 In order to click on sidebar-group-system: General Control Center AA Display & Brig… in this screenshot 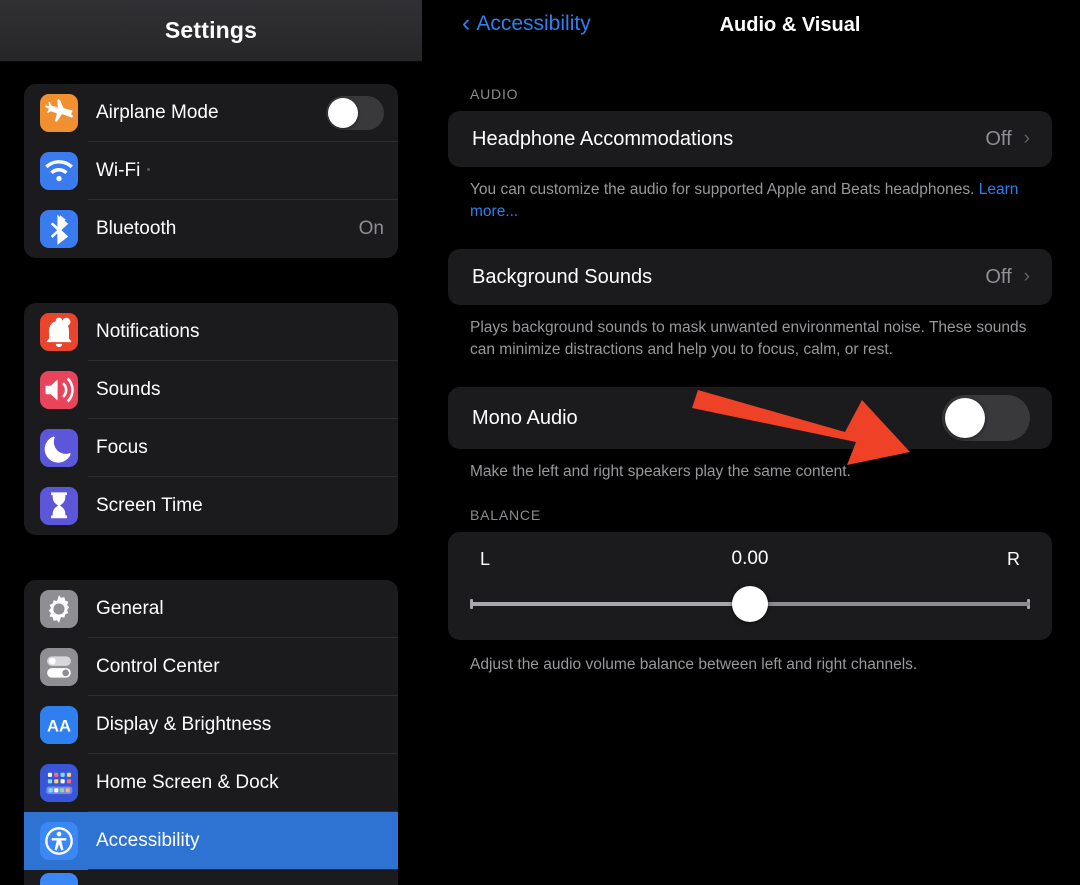, I will do `click(211, 732)`.